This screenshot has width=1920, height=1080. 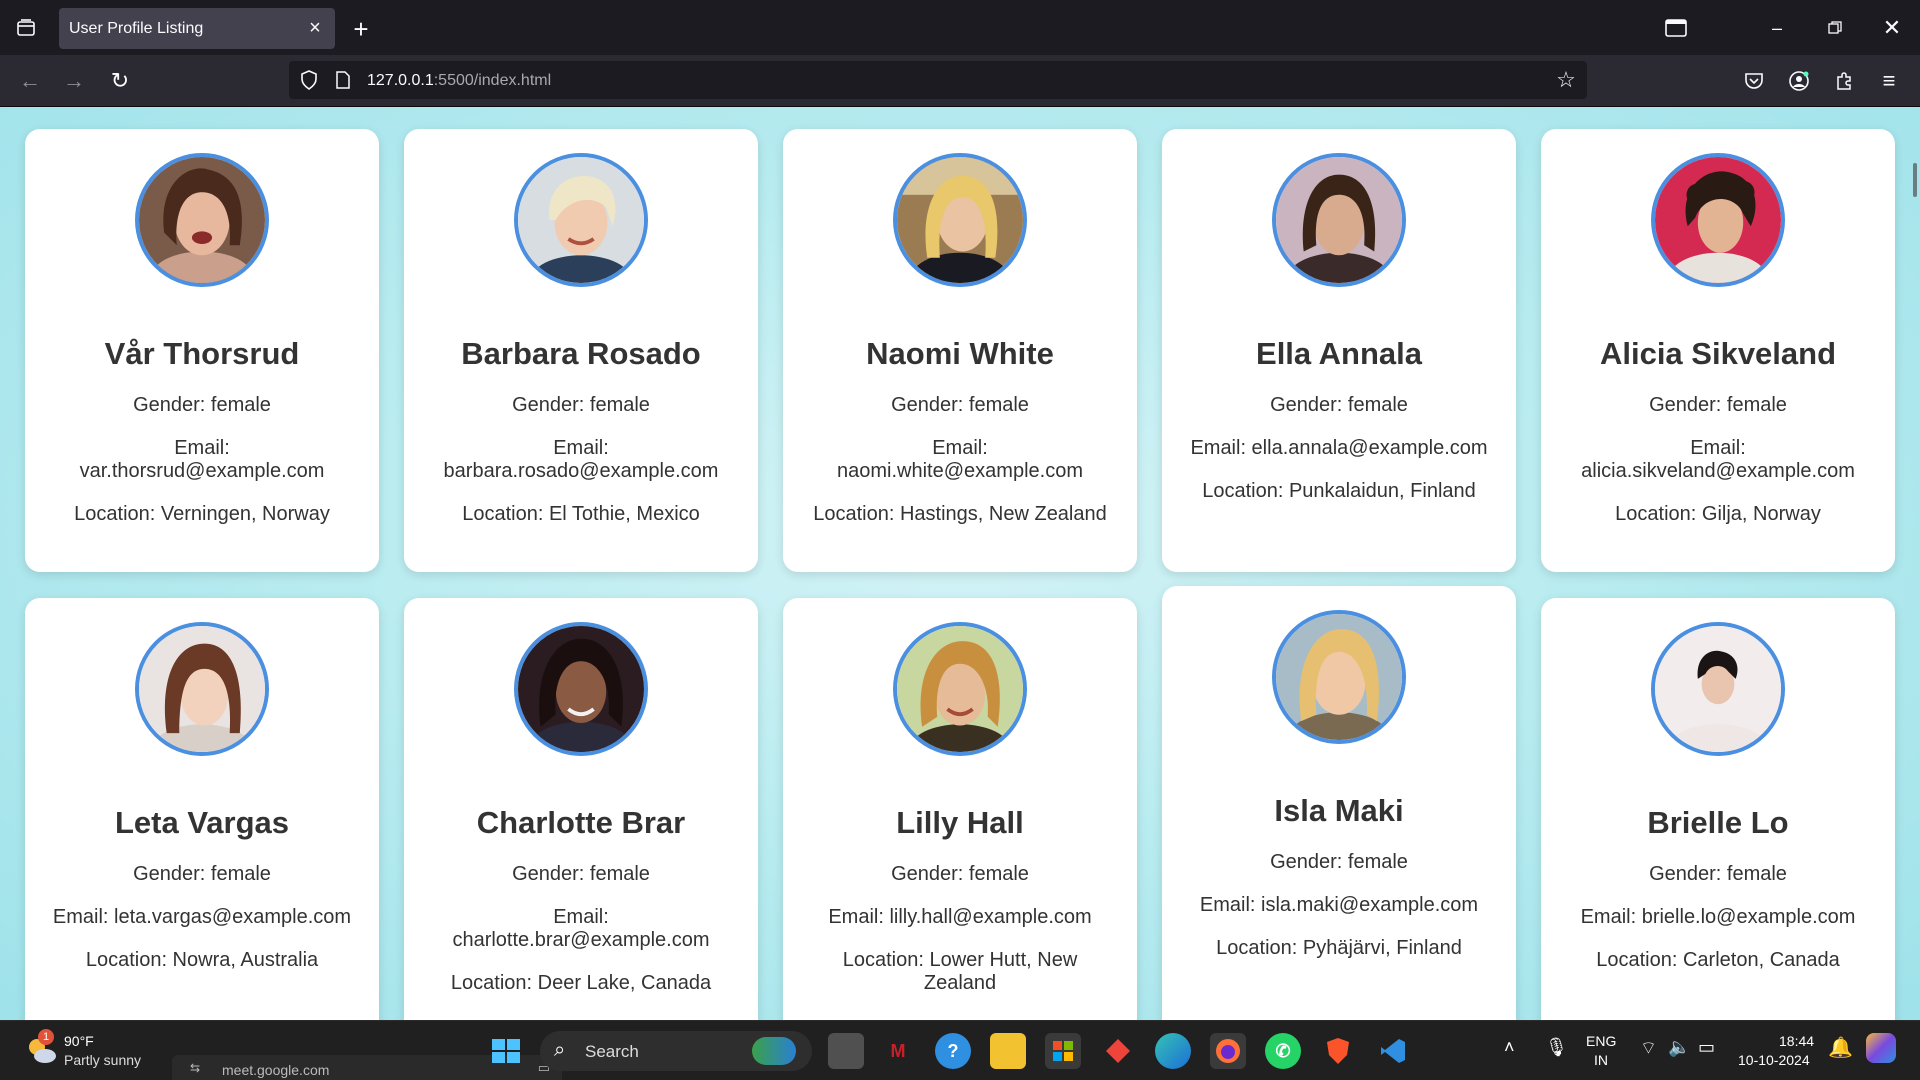 What do you see at coordinates (1339, 948) in the screenshot?
I see `profile-location: Location: Pyhäjärvi, Finland` at bounding box center [1339, 948].